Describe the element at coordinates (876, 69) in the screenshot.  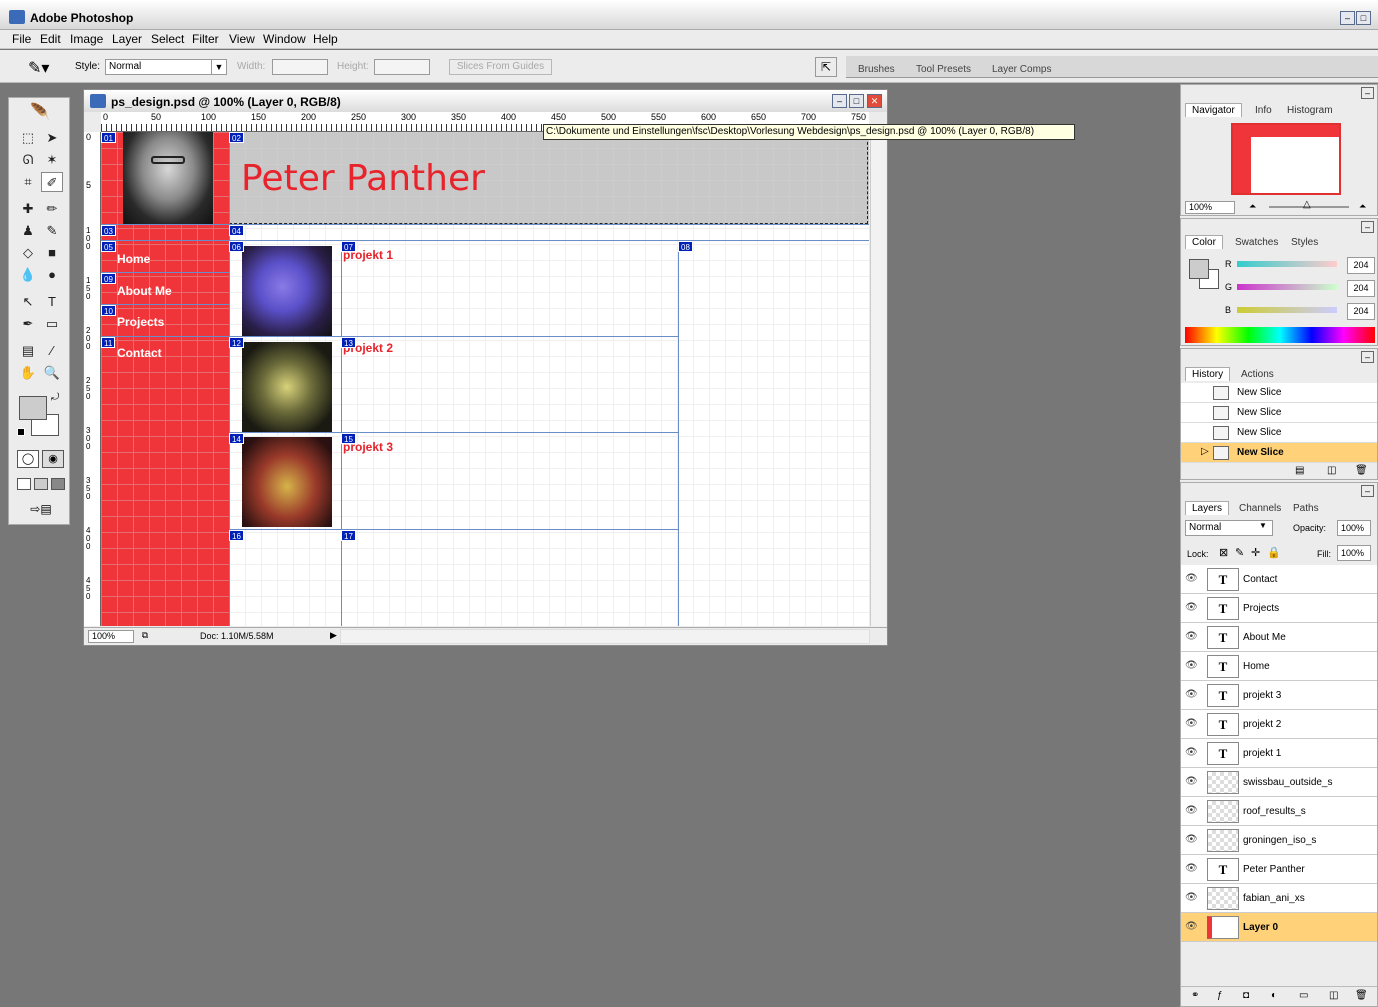
I see `tab-brushes: Brushes` at that location.